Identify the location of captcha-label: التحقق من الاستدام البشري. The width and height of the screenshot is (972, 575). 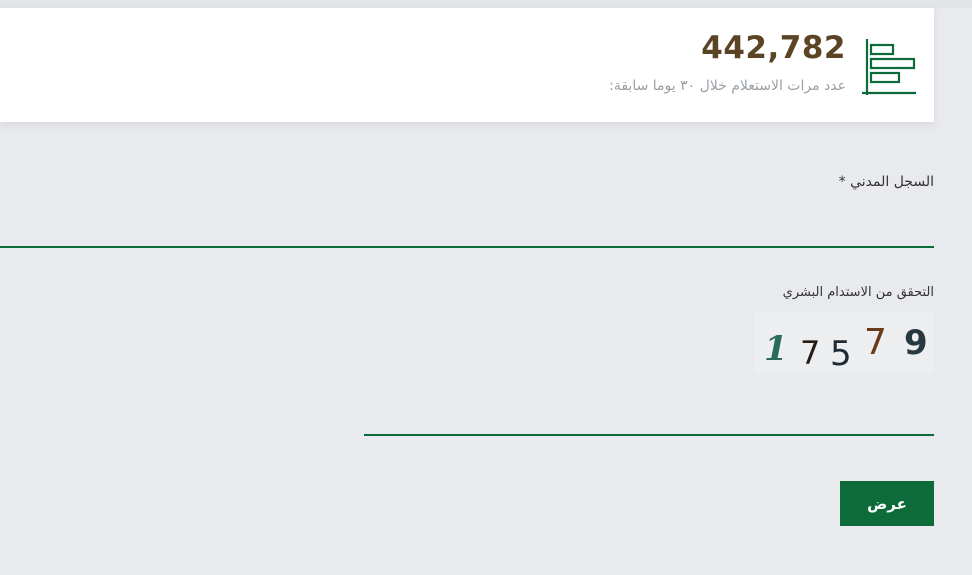
(858, 292).